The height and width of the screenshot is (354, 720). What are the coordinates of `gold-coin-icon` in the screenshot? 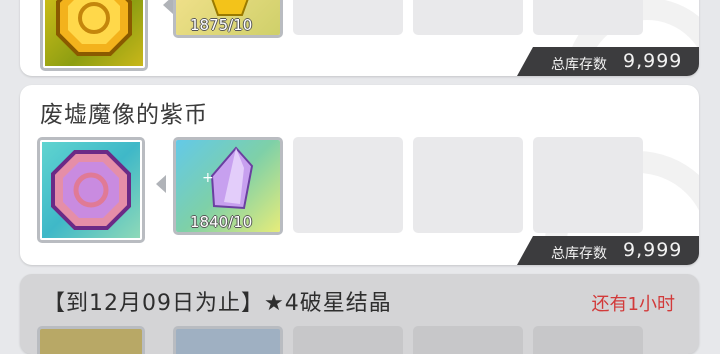 It's located at (94, 28).